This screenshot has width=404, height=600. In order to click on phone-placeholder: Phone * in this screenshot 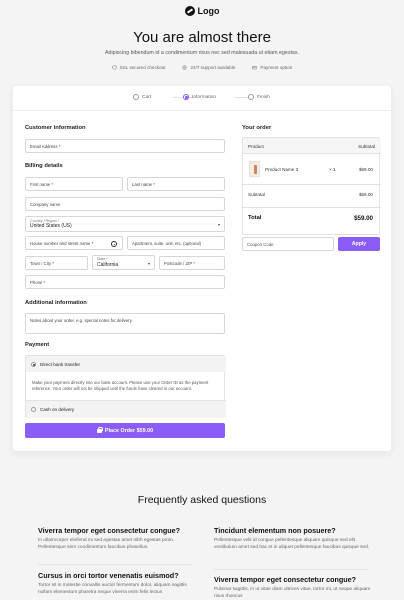, I will do `click(38, 282)`.